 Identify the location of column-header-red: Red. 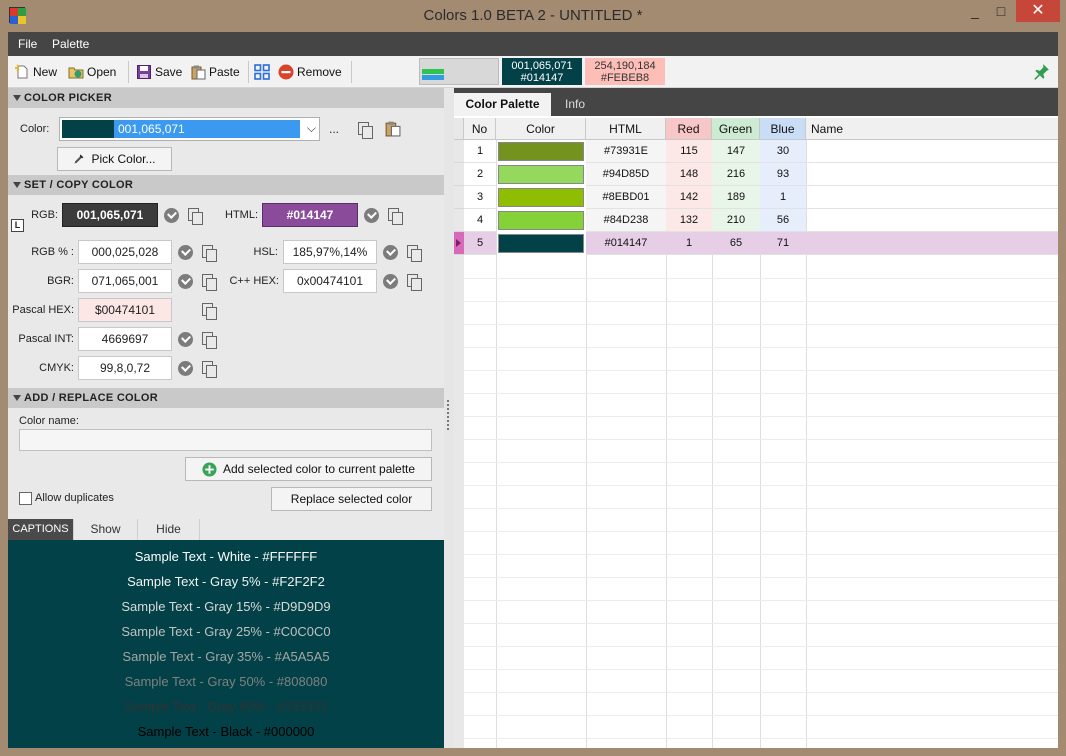
(689, 129).